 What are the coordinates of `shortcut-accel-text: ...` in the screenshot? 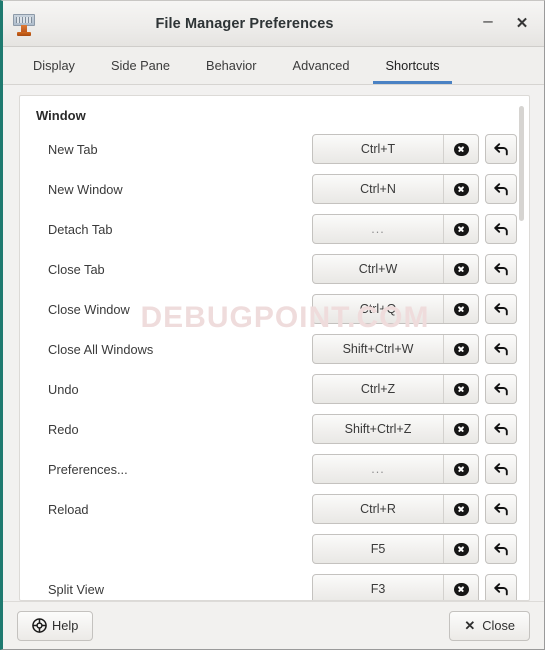 It's located at (378, 469).